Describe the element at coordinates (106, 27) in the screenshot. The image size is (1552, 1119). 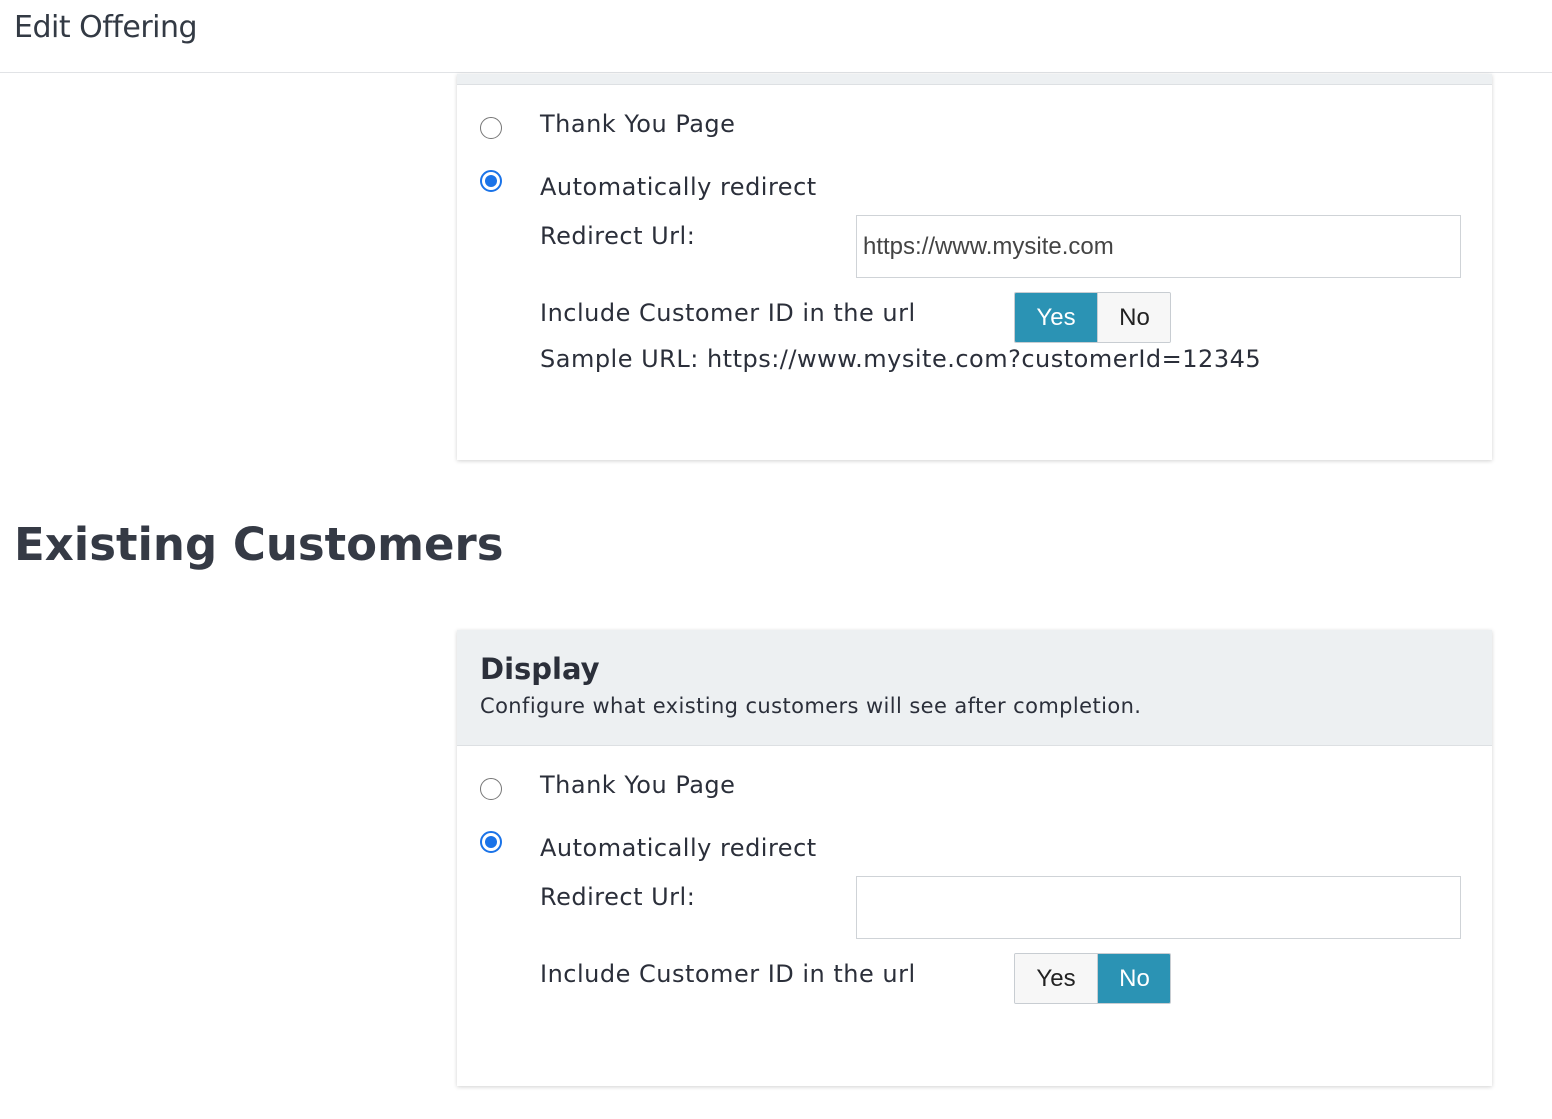
I see `page-title: Edit Offering` at that location.